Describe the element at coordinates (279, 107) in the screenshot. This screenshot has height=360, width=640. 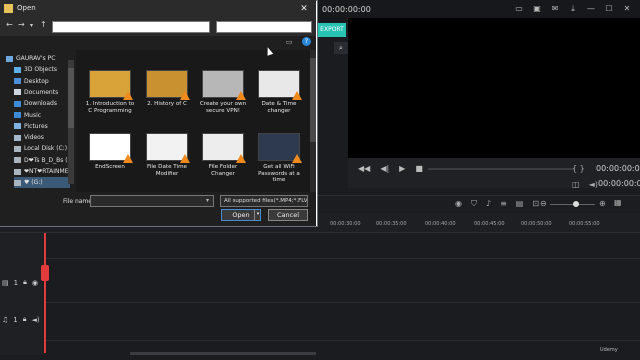
I see `file-name: Date & Time changer` at that location.